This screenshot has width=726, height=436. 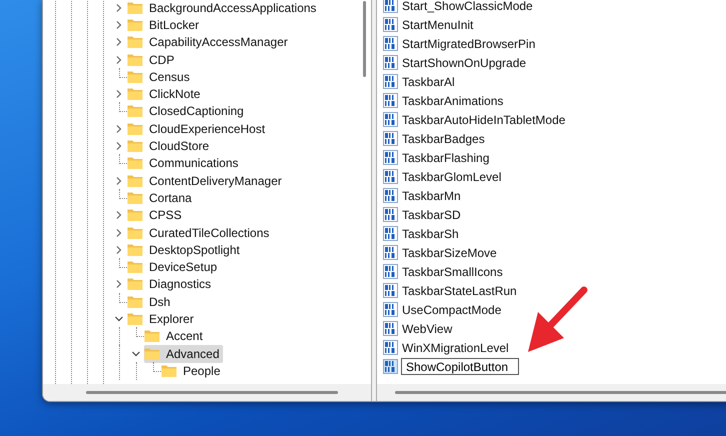 What do you see at coordinates (452, 271) in the screenshot?
I see `value-name: TaskbarSmallIcons` at bounding box center [452, 271].